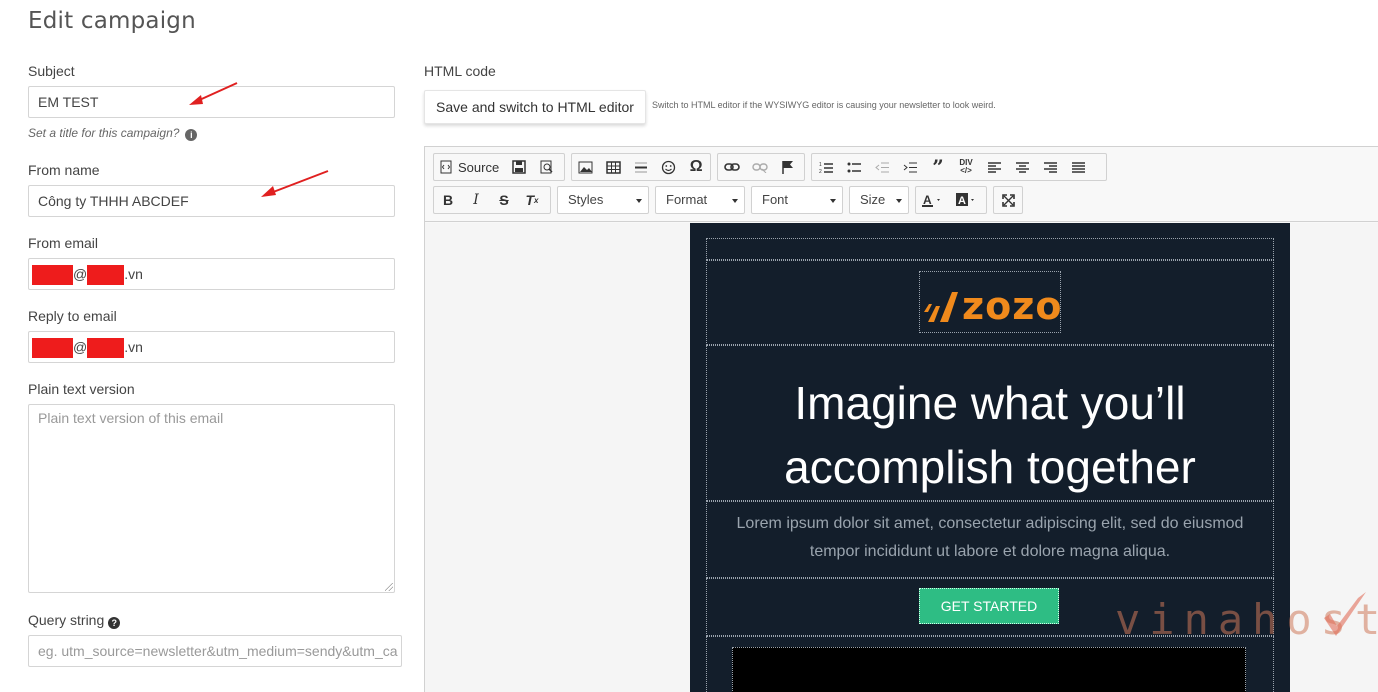 This screenshot has height=692, width=1378. I want to click on toolbar-group-basic-styles: B I S Tx, so click(492, 200).